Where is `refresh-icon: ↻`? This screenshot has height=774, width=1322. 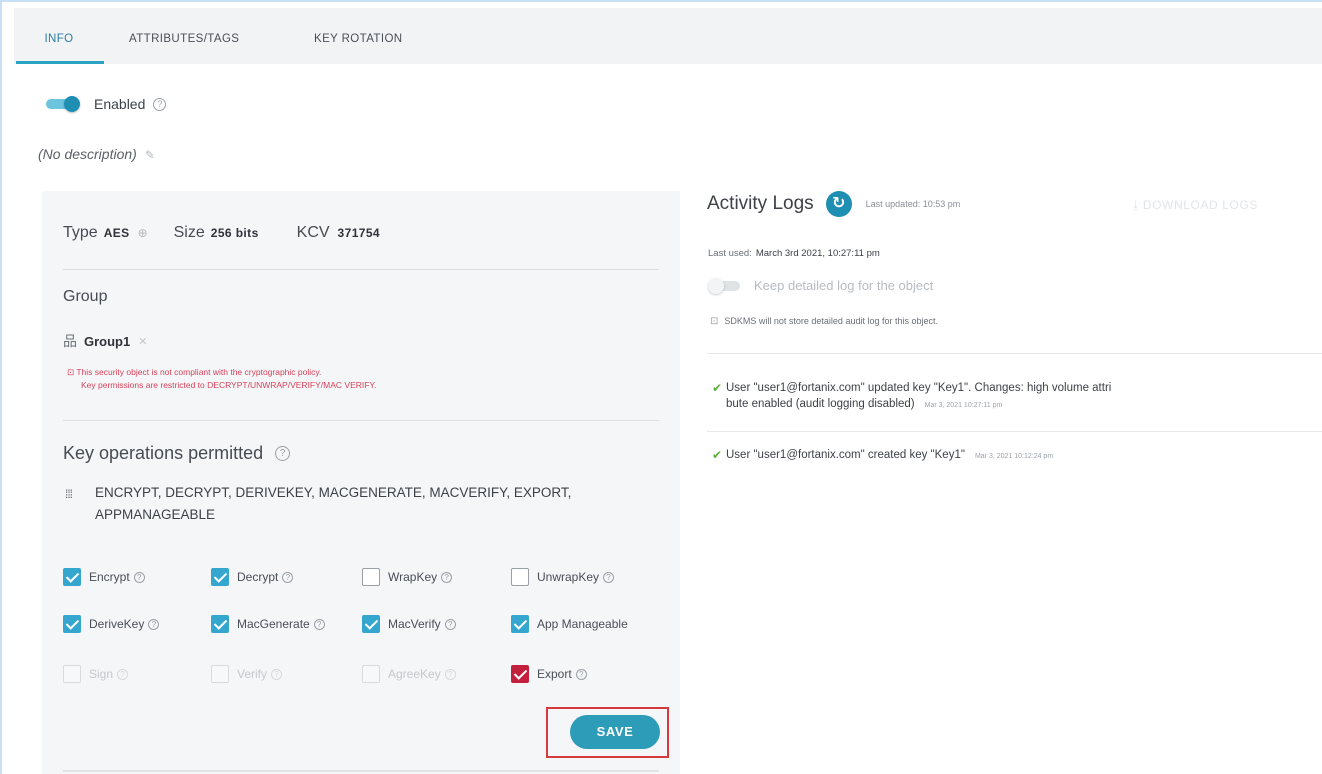 refresh-icon: ↻ is located at coordinates (838, 204).